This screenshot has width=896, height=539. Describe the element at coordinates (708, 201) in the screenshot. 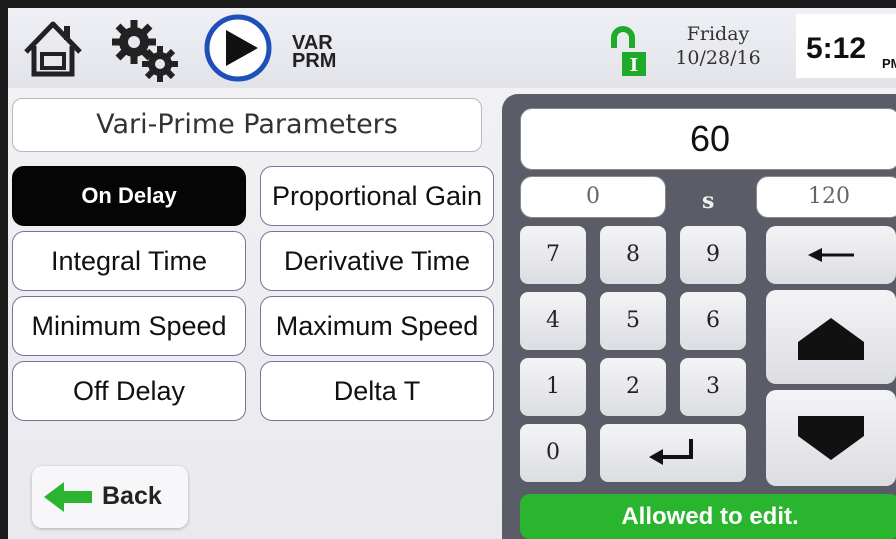

I see `unit-label: s` at that location.